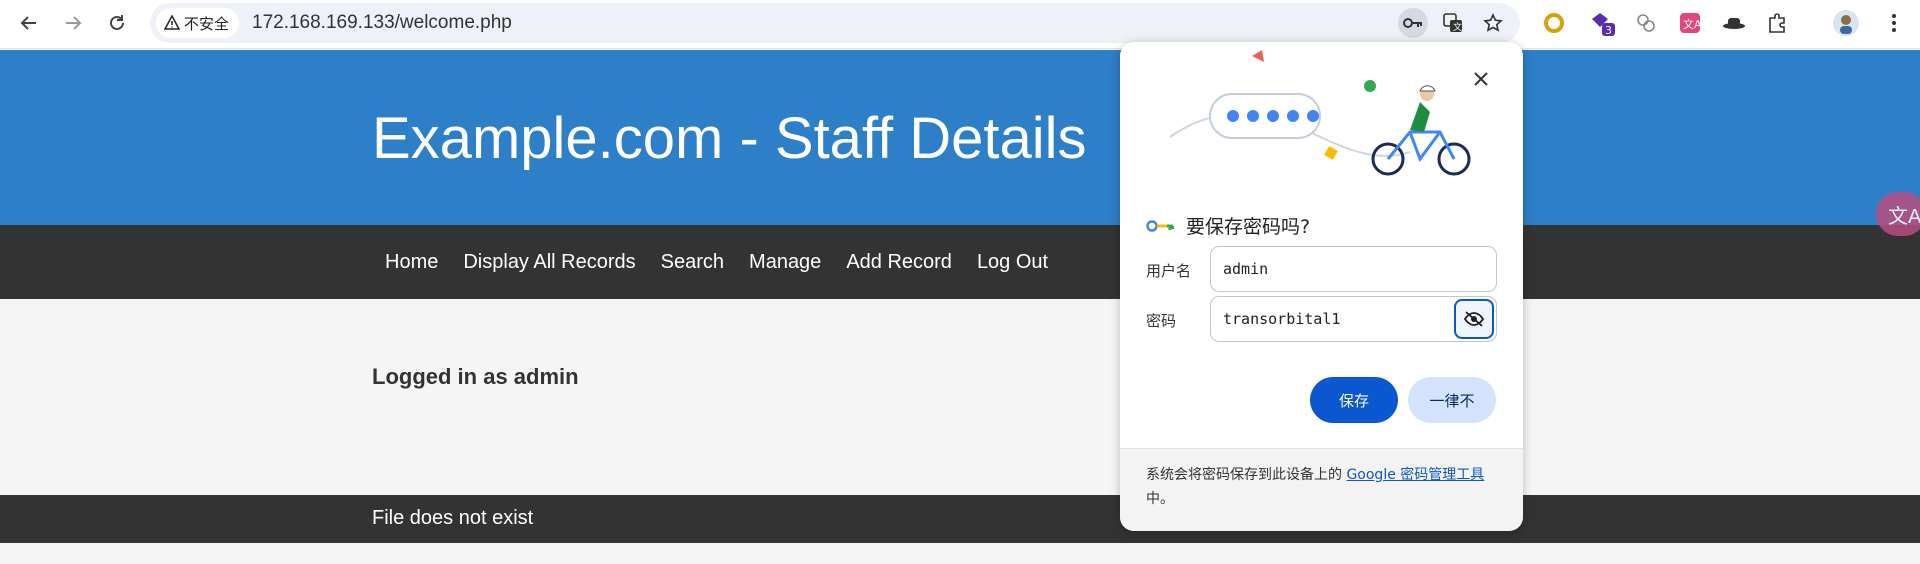 Image resolution: width=1920 pixels, height=564 pixels. What do you see at coordinates (1415, 475) in the screenshot?
I see `password-manager-link: Google 密码管理工具` at bounding box center [1415, 475].